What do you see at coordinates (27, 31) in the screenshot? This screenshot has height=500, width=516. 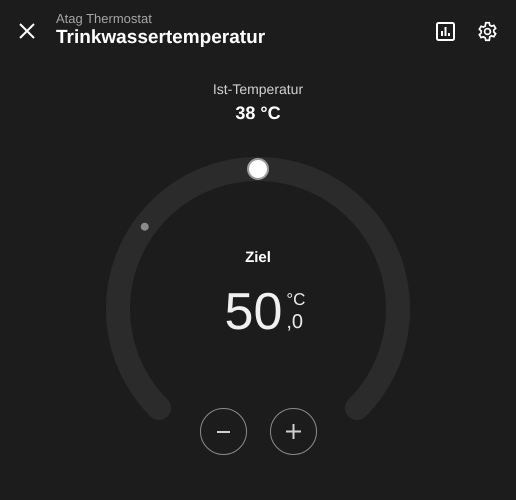 I see `close-icon` at bounding box center [27, 31].